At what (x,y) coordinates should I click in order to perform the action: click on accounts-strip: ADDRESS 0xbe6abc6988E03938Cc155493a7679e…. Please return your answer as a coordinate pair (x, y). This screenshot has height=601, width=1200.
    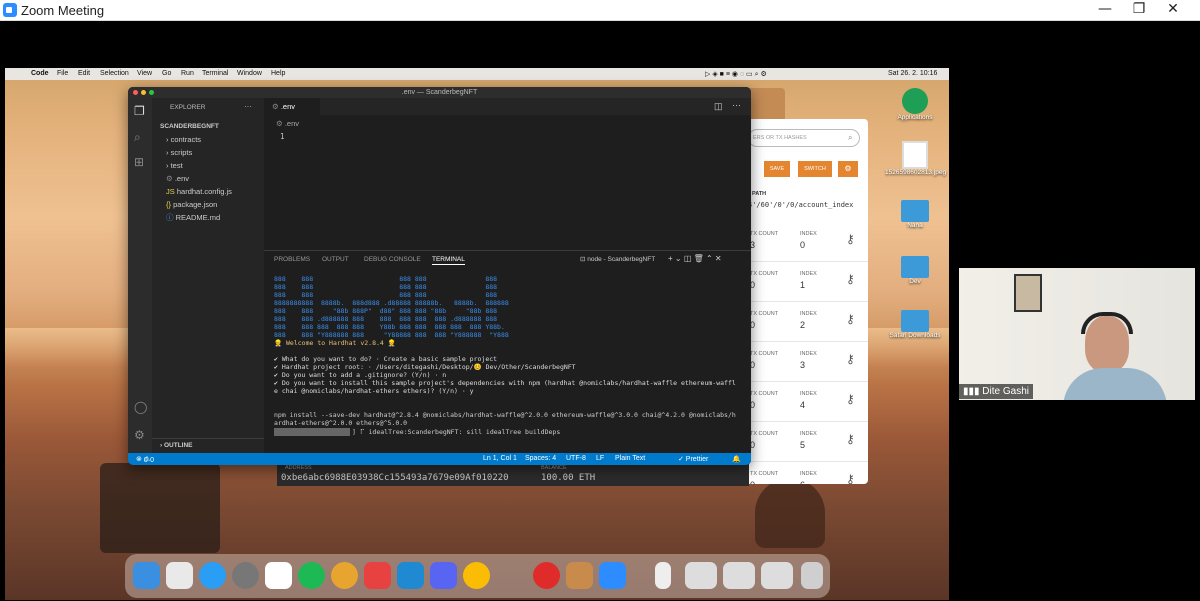
    Looking at the image, I should click on (513, 475).